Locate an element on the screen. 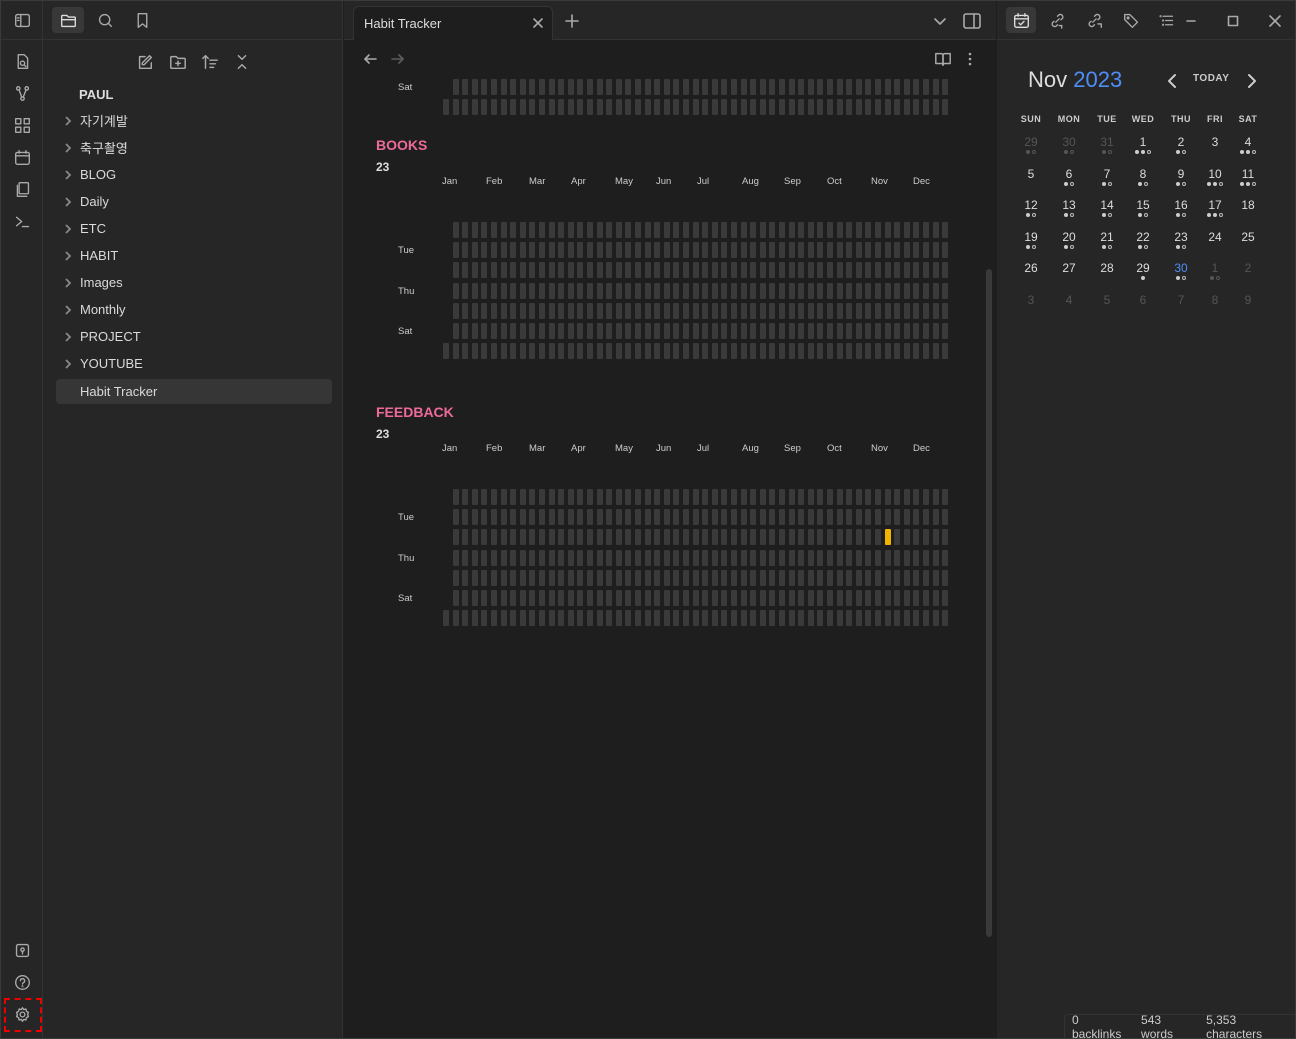 Image resolution: width=1296 pixels, height=1039 pixels. graph-view-icon is located at coordinates (22, 93).